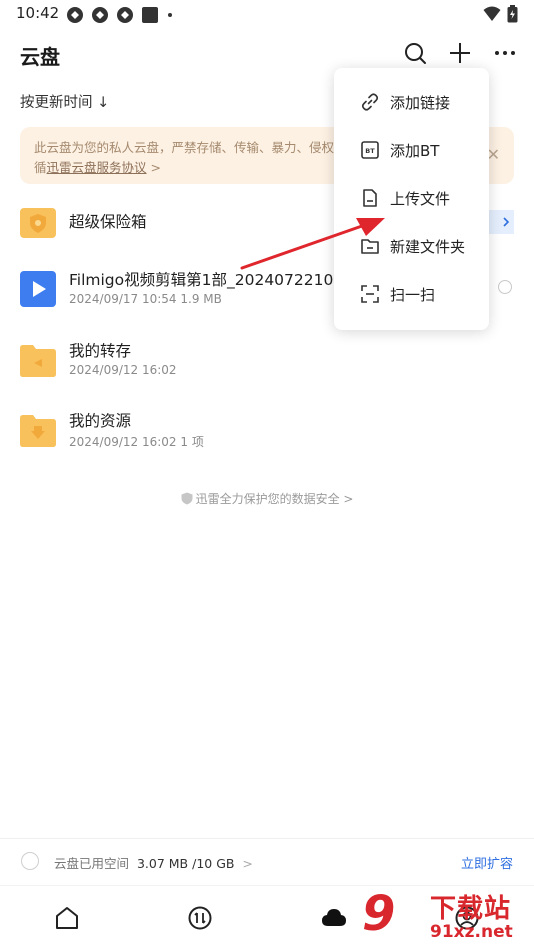 This screenshot has height=950, width=534. What do you see at coordinates (30, 861) in the screenshot?
I see `storage-indicator` at bounding box center [30, 861].